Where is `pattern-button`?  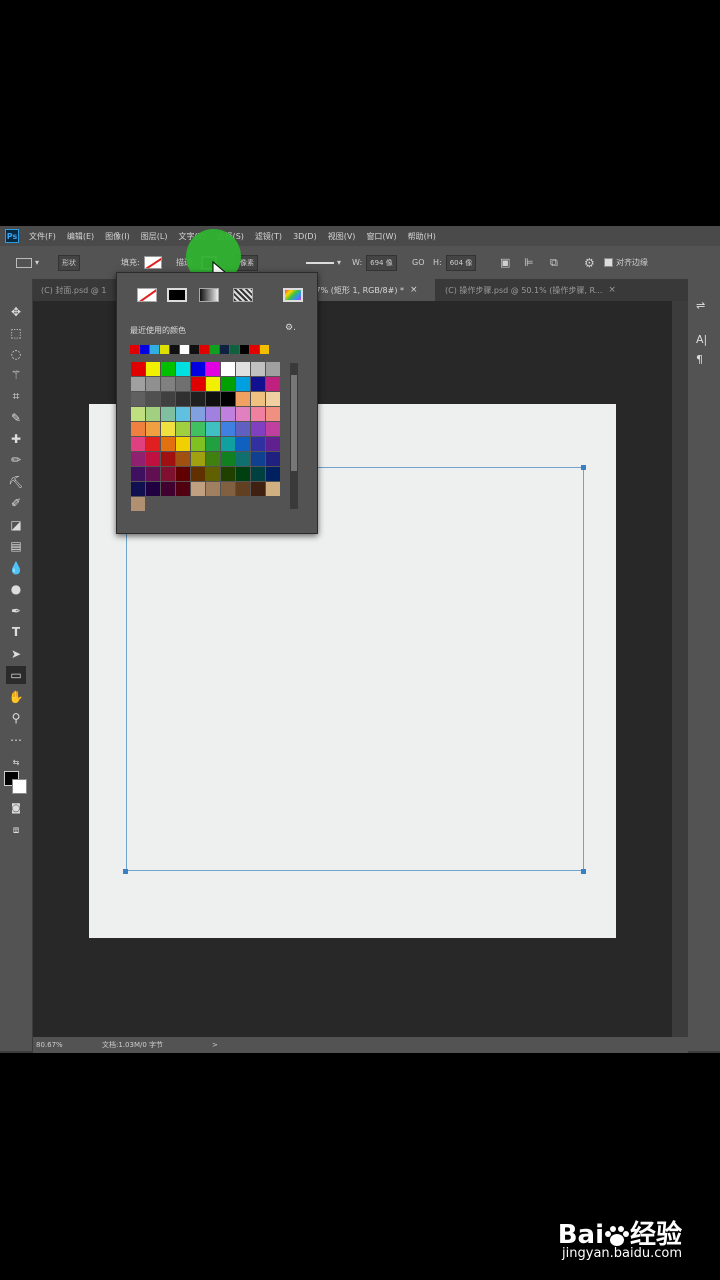 pattern-button is located at coordinates (243, 295).